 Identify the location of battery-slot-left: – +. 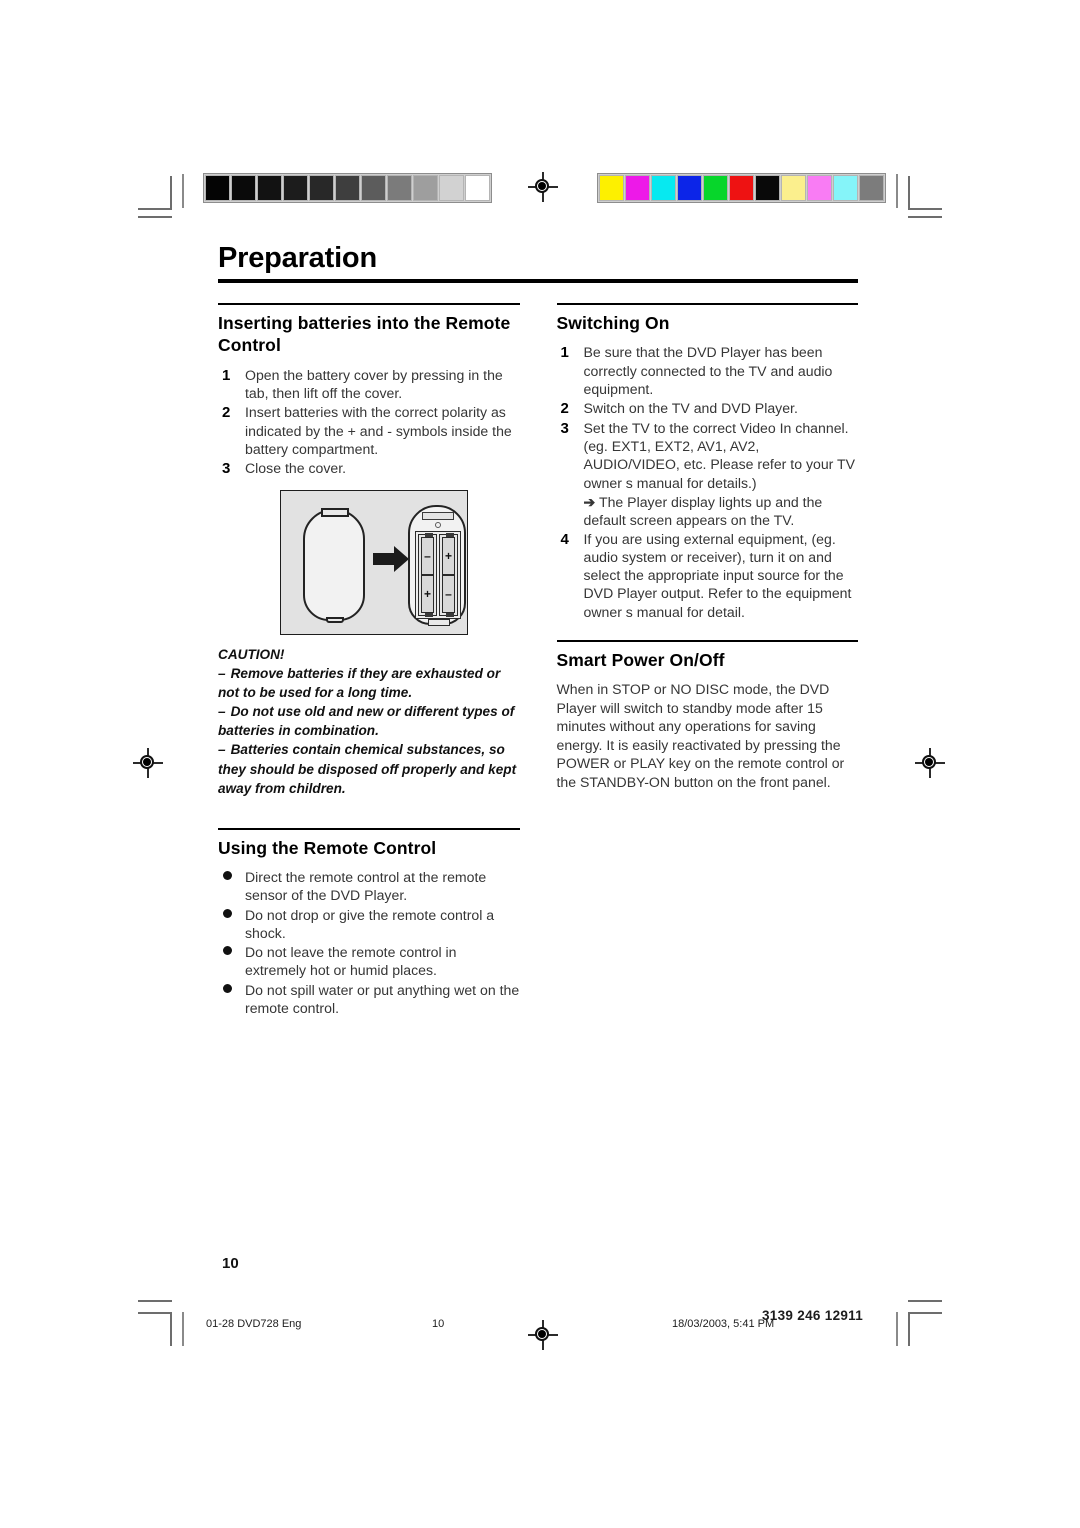
(427, 574).